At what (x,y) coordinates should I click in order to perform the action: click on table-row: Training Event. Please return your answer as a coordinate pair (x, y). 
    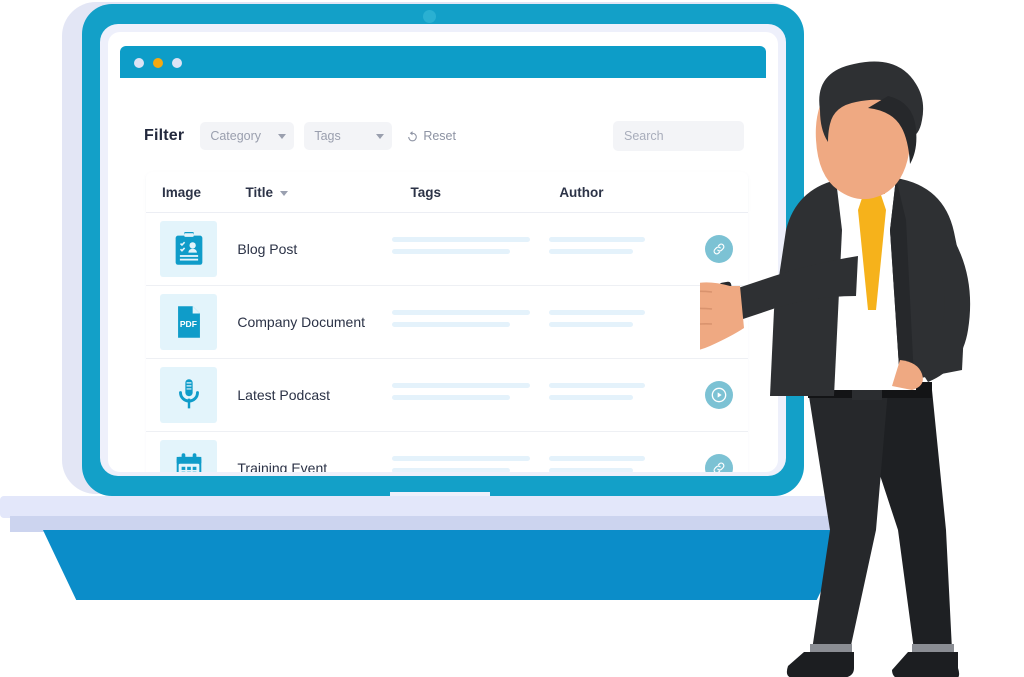
    Looking at the image, I should click on (447, 452).